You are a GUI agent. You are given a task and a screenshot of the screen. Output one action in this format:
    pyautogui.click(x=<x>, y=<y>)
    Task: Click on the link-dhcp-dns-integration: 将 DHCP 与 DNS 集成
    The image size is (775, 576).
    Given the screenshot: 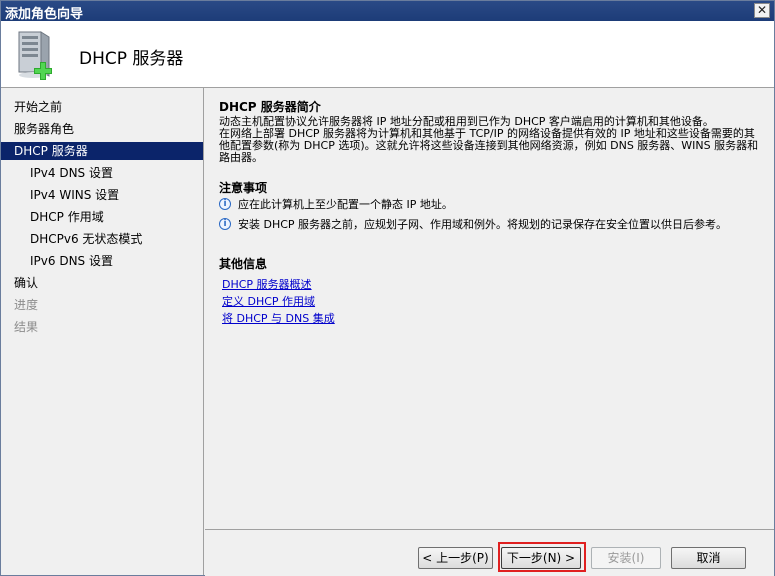 What is the action you would take?
    pyautogui.click(x=278, y=318)
    